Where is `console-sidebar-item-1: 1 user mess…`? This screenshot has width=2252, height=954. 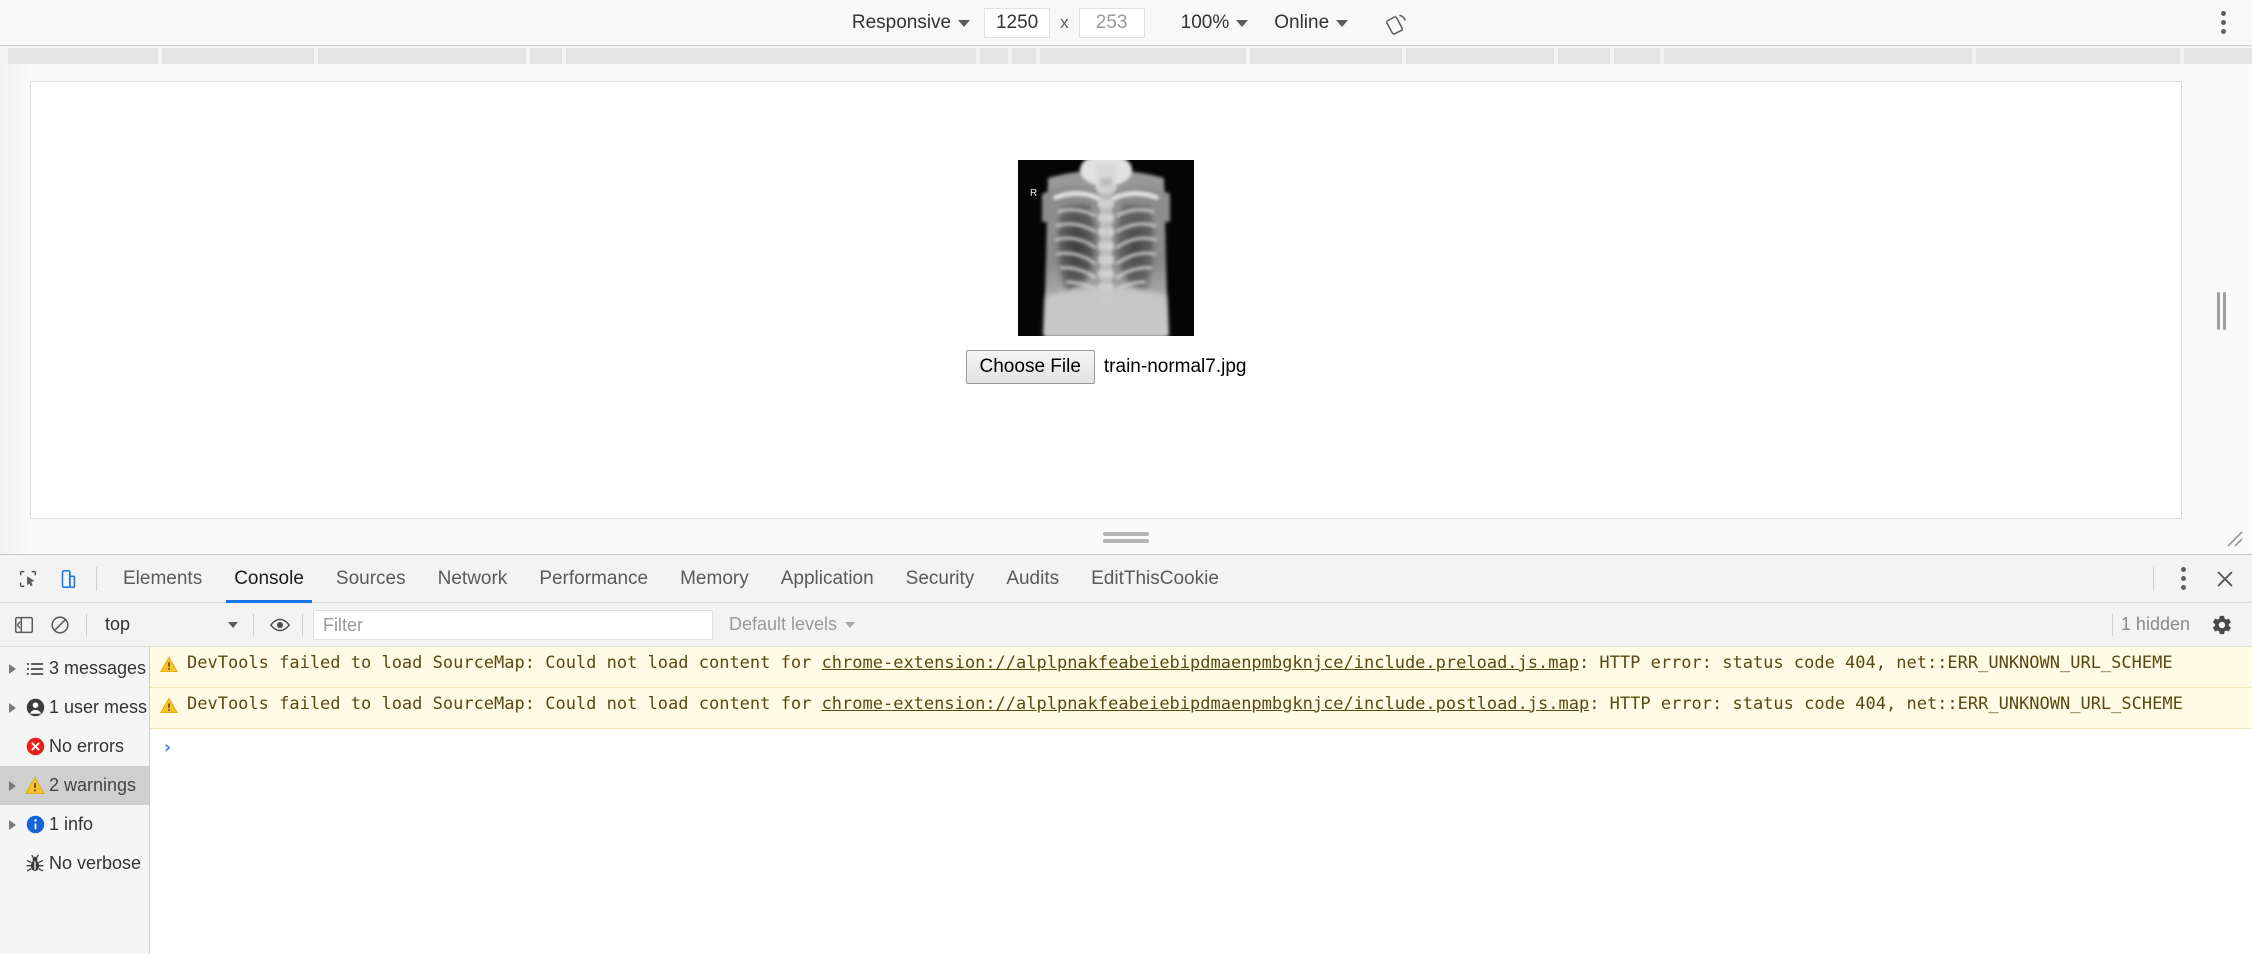 console-sidebar-item-1: 1 user mess… is located at coordinates (74, 707).